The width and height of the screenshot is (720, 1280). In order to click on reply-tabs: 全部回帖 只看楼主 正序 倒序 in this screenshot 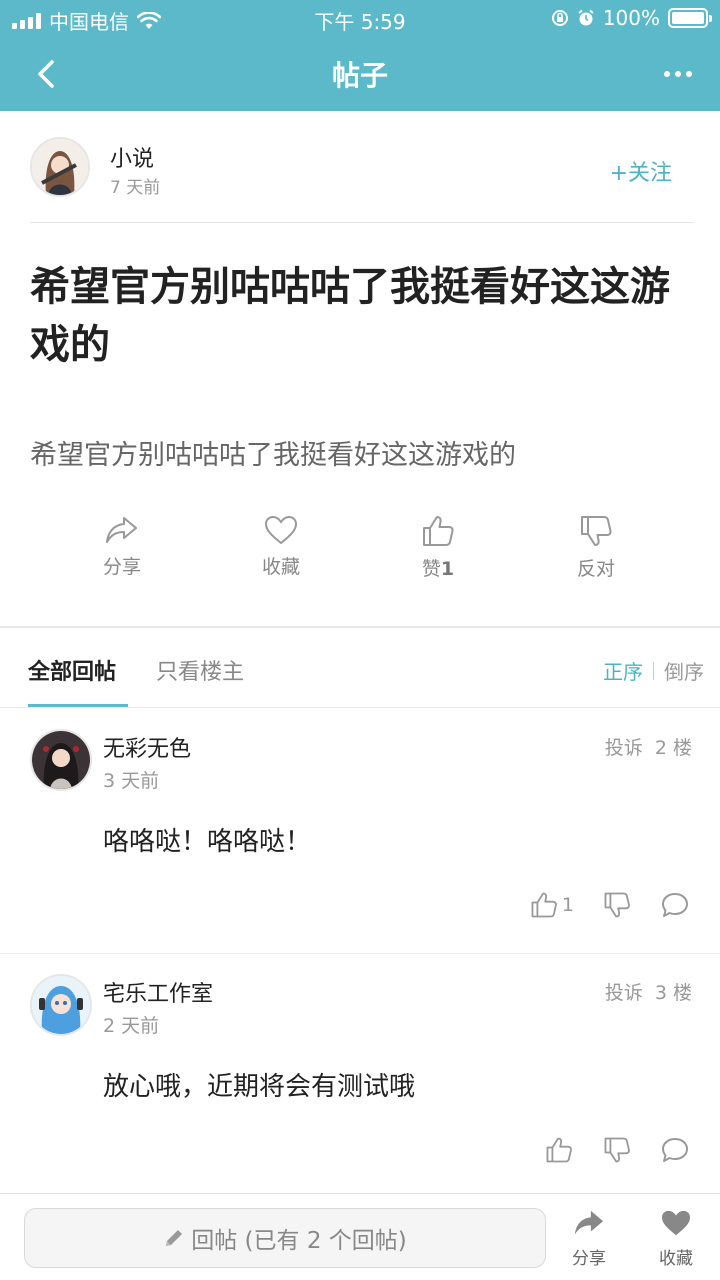, I will do `click(360, 668)`.